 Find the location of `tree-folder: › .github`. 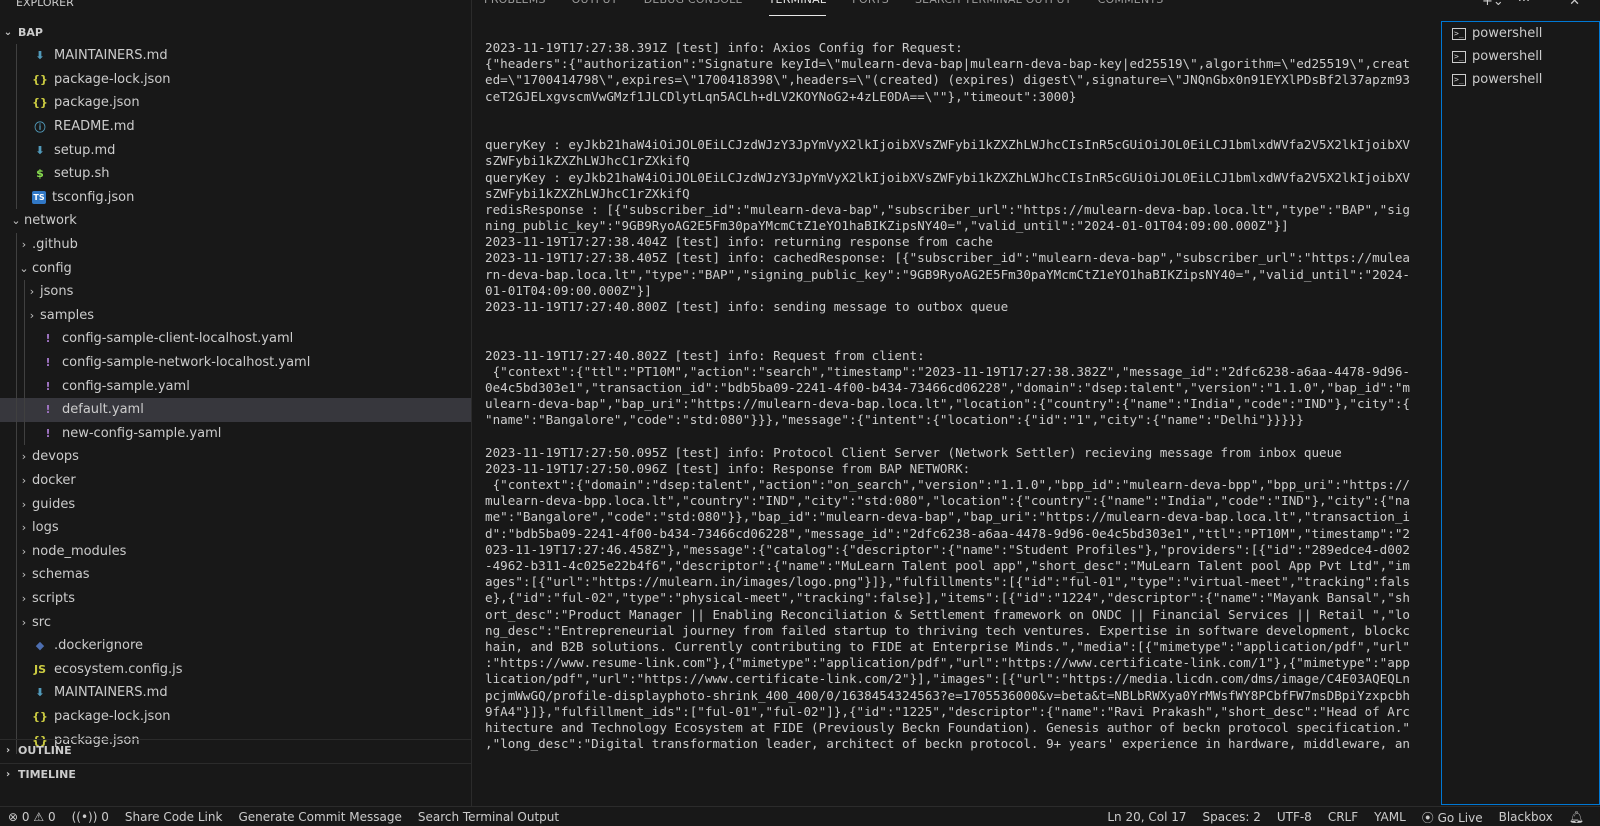

tree-folder: › .github is located at coordinates (235, 244).